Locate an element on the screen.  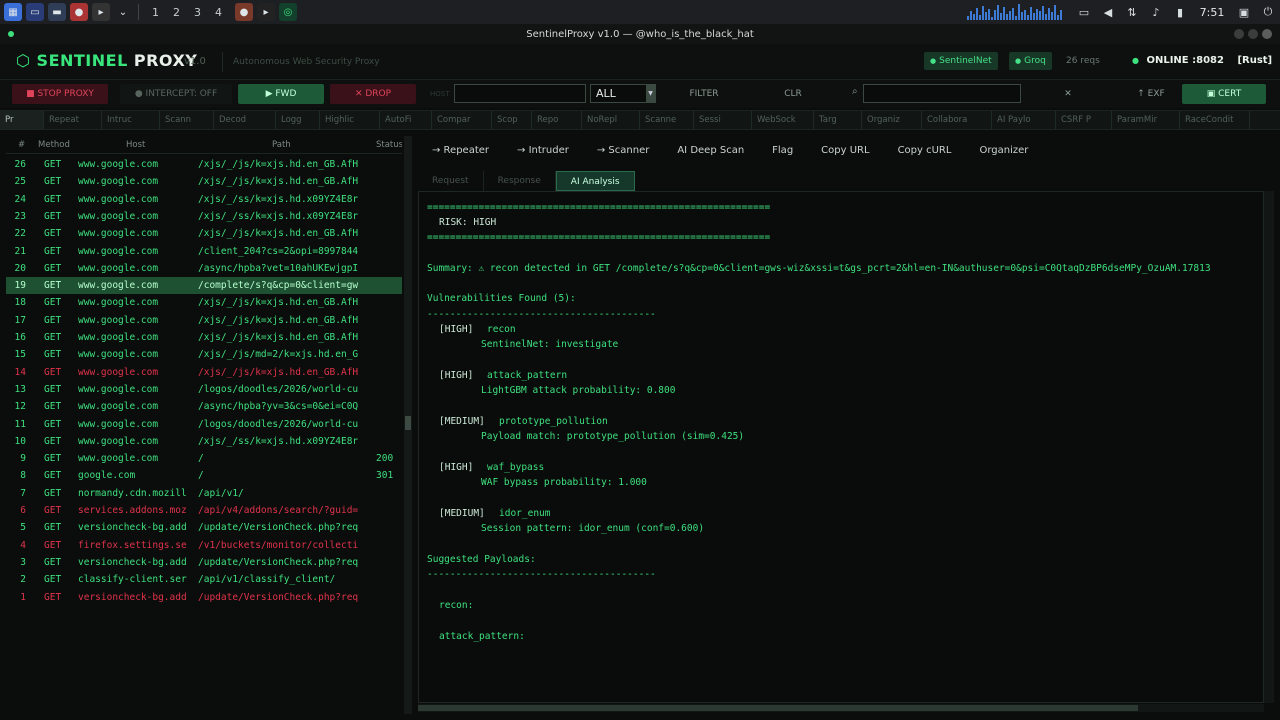
battery-icon: ▮ is located at coordinates (1180, 12).